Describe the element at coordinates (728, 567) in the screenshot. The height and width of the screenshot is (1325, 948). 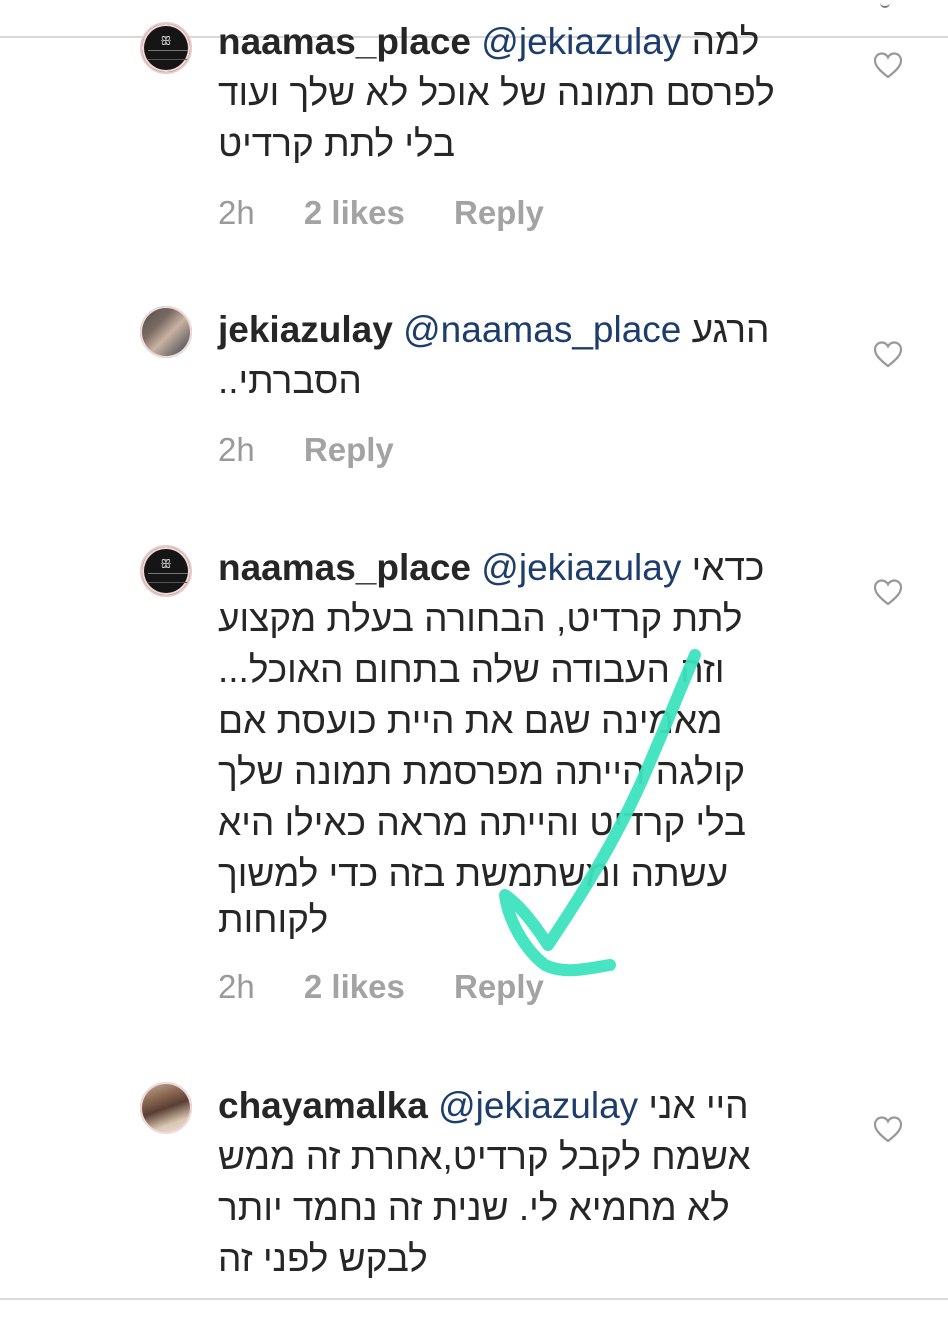
I see `comment-first-text: כדאי` at that location.